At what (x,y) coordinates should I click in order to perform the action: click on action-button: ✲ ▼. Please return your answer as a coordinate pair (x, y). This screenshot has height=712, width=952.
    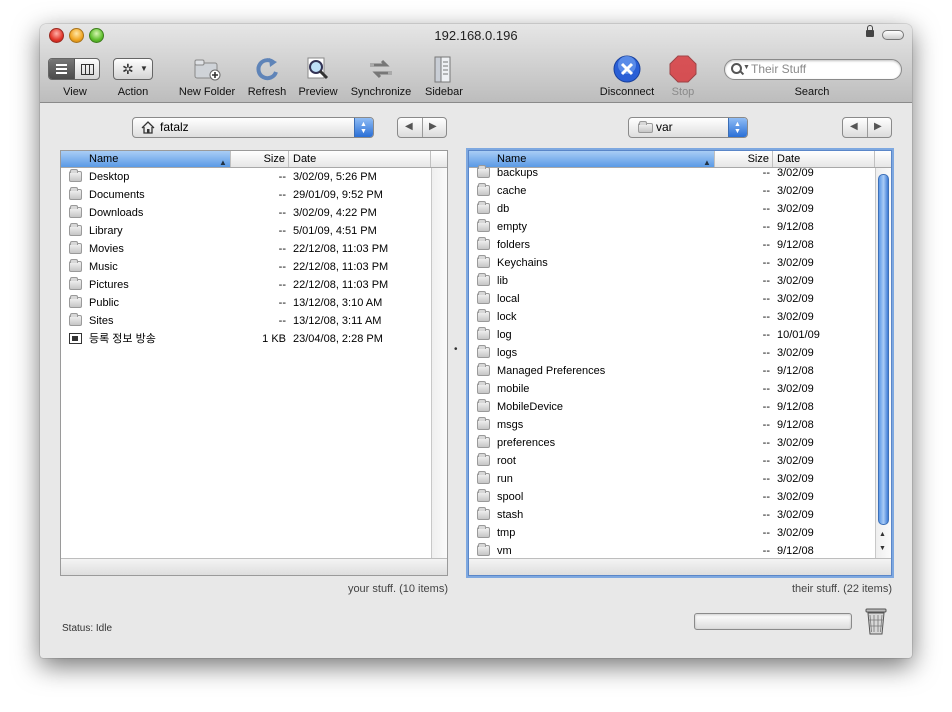
    Looking at the image, I should click on (133, 69).